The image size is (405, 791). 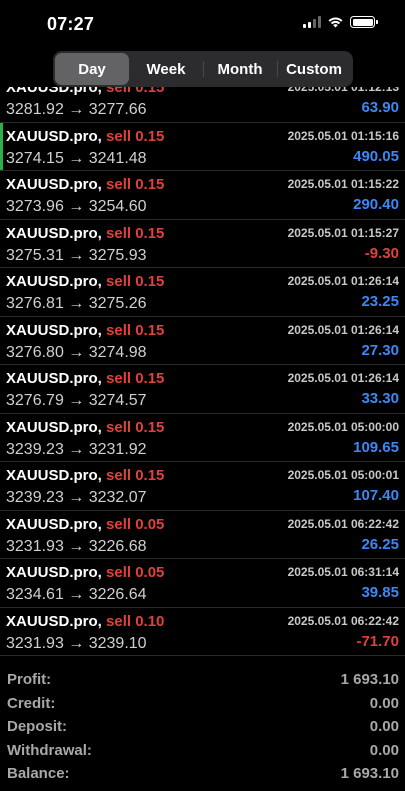 What do you see at coordinates (381, 253) in the screenshot?
I see `trade-profit: -9.30` at bounding box center [381, 253].